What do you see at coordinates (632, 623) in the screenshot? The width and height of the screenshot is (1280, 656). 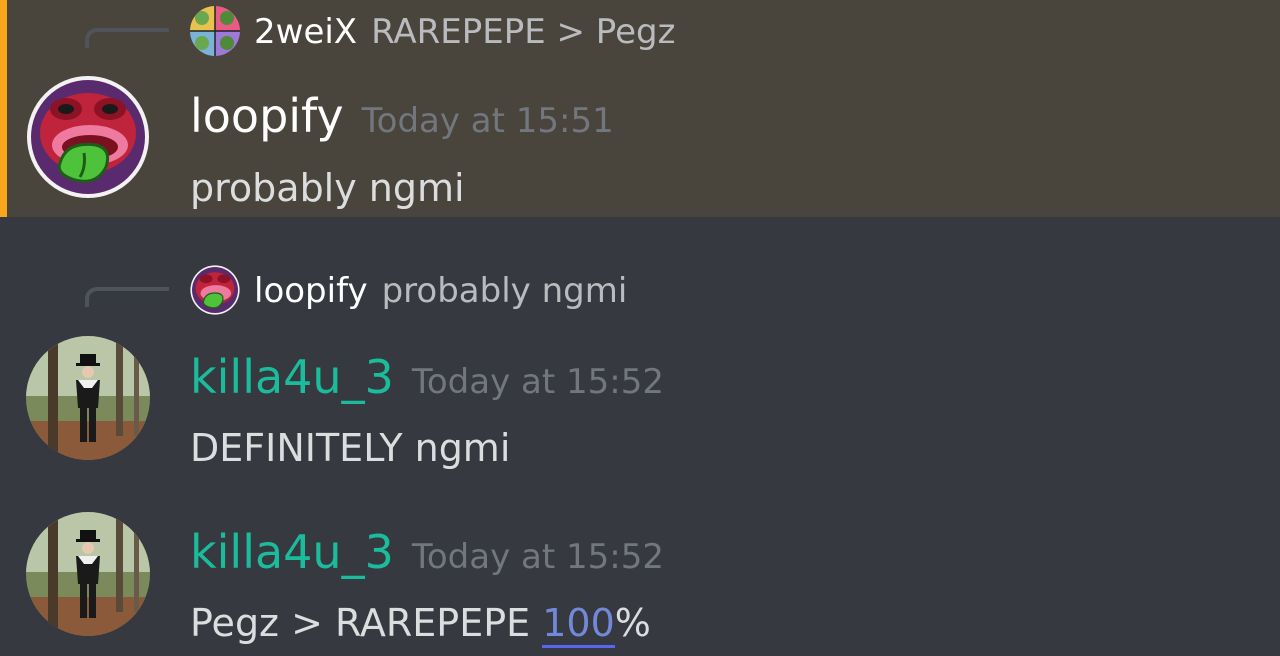 I see `content-text: %` at bounding box center [632, 623].